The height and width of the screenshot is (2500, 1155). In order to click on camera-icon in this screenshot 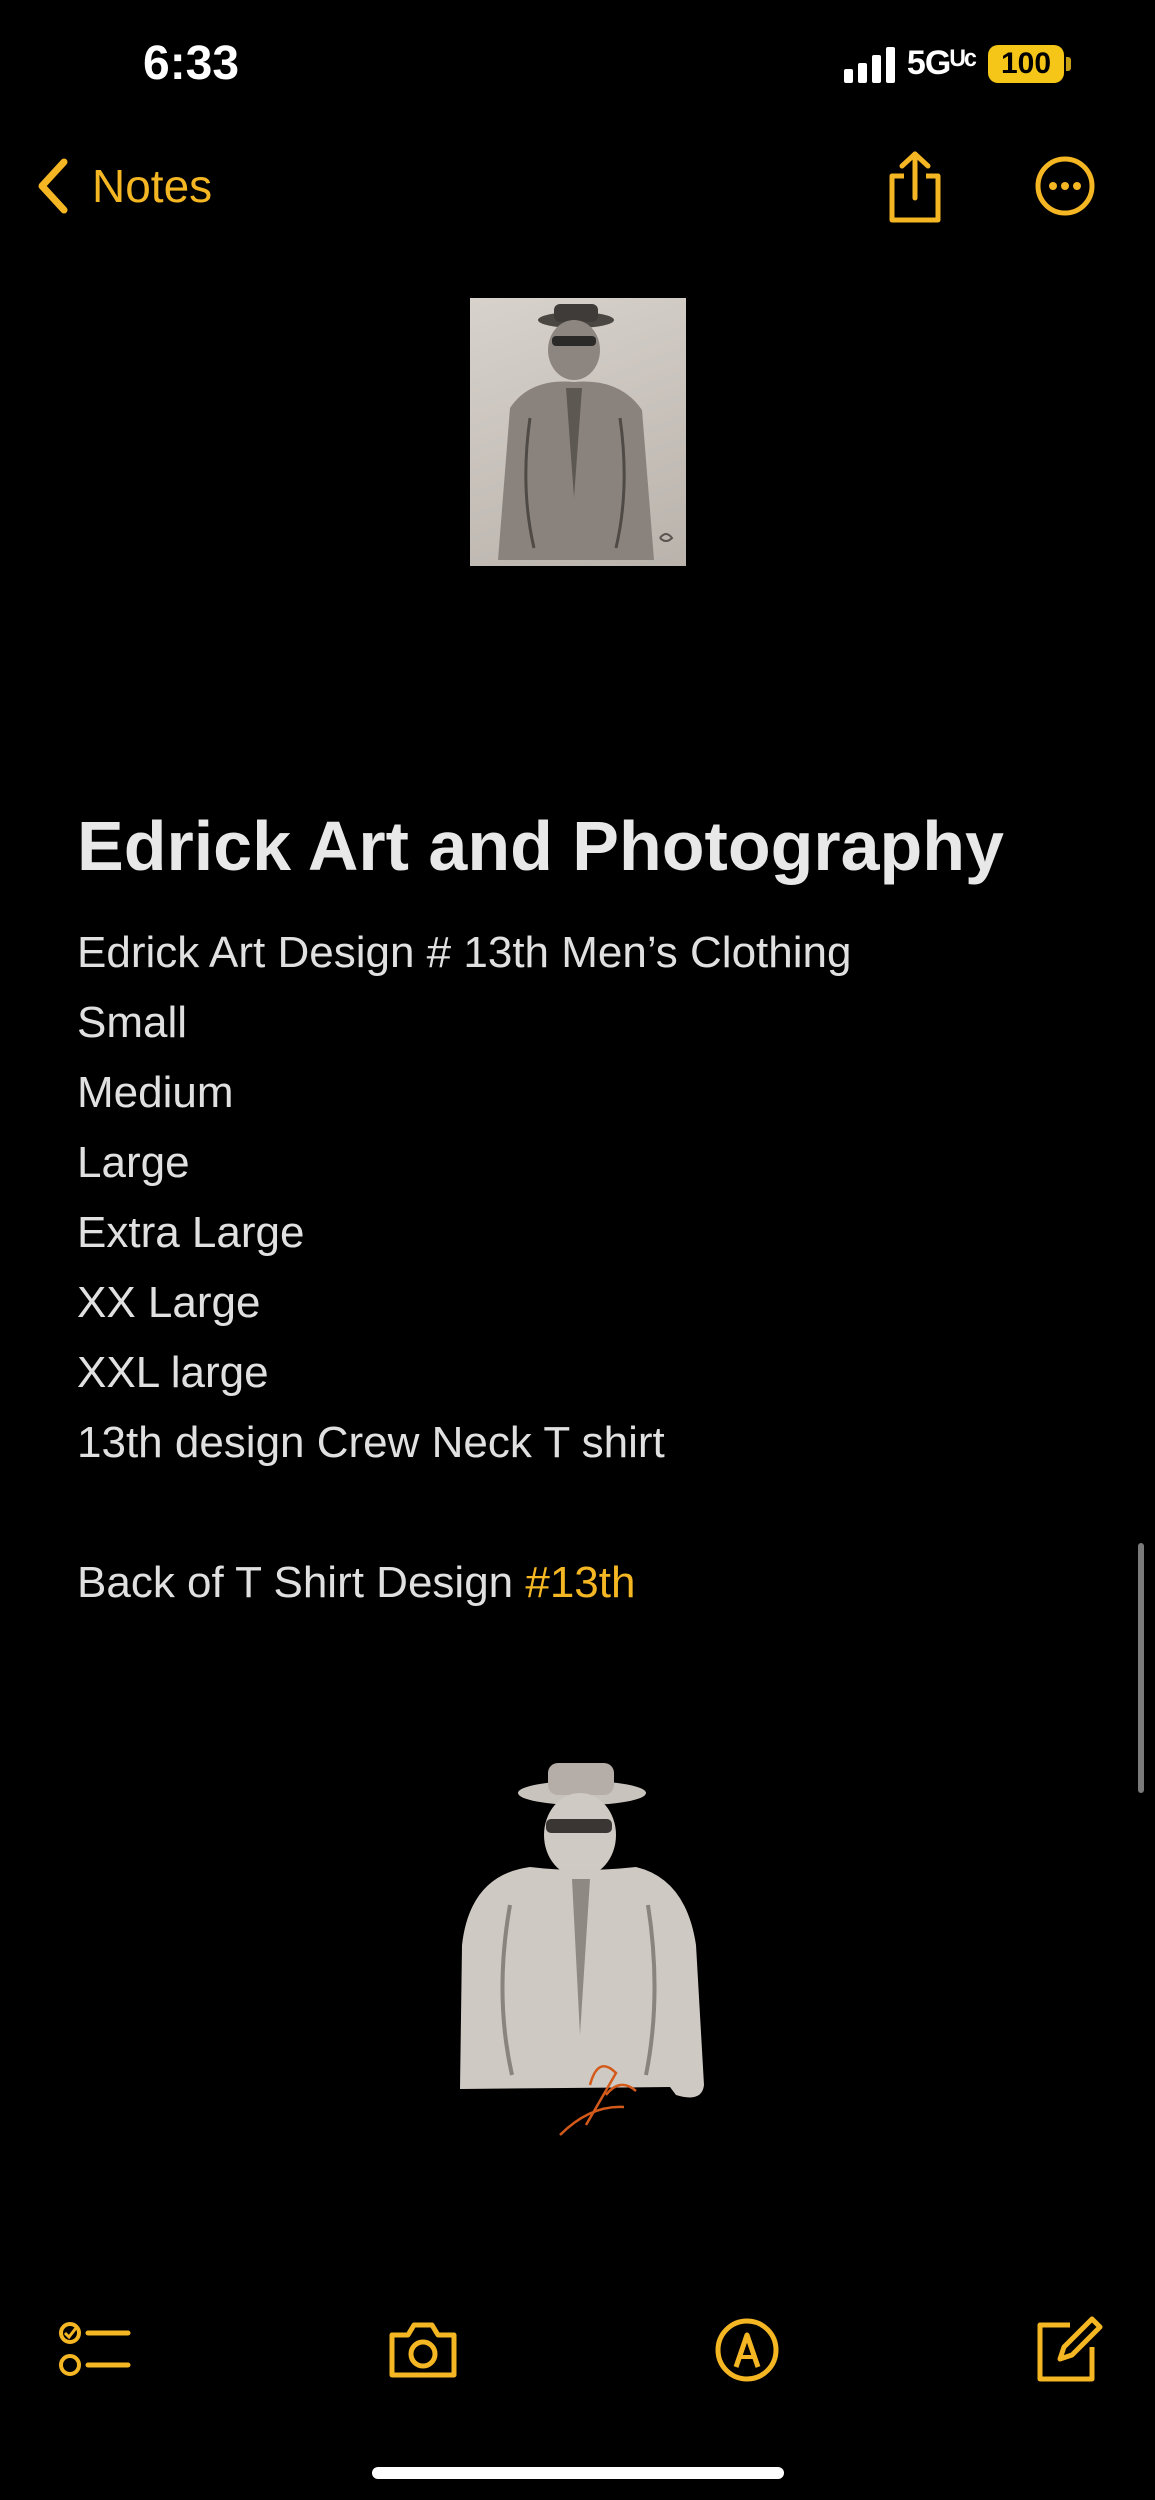, I will do `click(423, 2350)`.